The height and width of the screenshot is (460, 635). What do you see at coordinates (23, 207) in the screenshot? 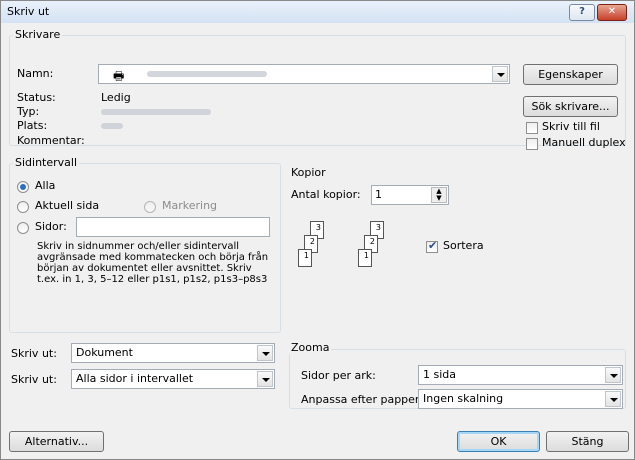
I see `current-page-radio` at bounding box center [23, 207].